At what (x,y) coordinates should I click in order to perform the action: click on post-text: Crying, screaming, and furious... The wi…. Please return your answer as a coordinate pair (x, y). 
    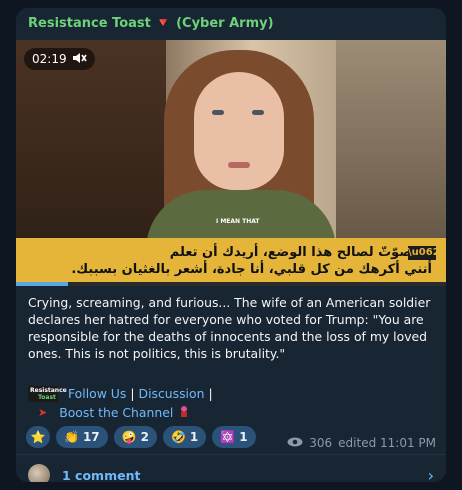
    Looking at the image, I should click on (229, 328).